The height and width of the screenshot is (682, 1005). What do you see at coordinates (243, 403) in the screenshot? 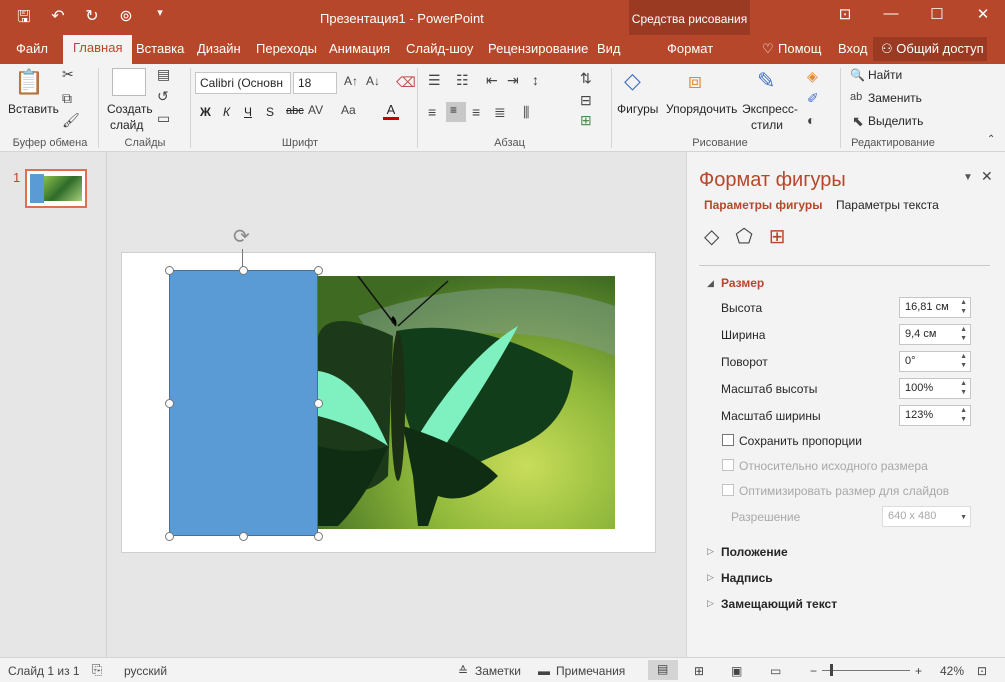
I see `rectangle-shape` at bounding box center [243, 403].